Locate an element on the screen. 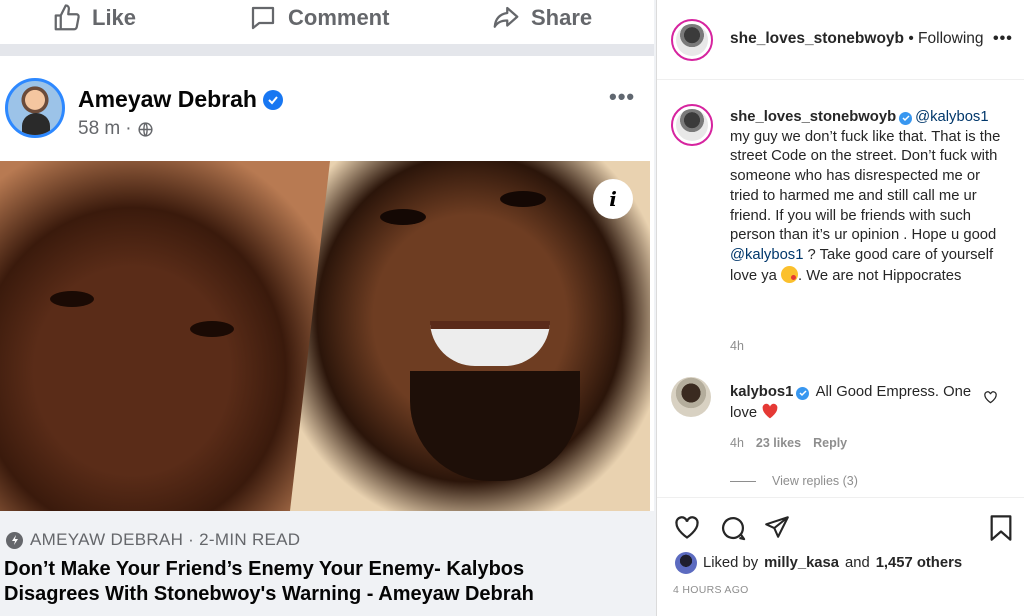 This screenshot has height=616, width=1024. globe-icon is located at coordinates (145, 129).